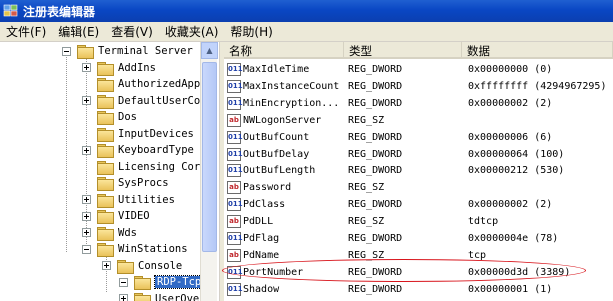 This screenshot has height=301, width=613. What do you see at coordinates (138, 134) in the screenshot?
I see `tree-item: InputDevices` at bounding box center [138, 134].